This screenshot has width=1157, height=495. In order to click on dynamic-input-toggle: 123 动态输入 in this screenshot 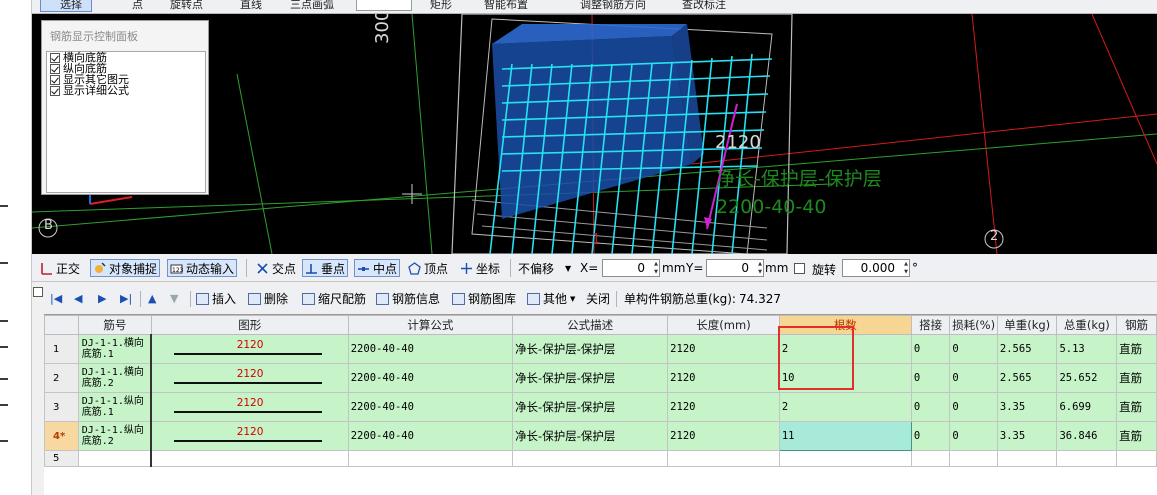, I will do `click(202, 268)`.